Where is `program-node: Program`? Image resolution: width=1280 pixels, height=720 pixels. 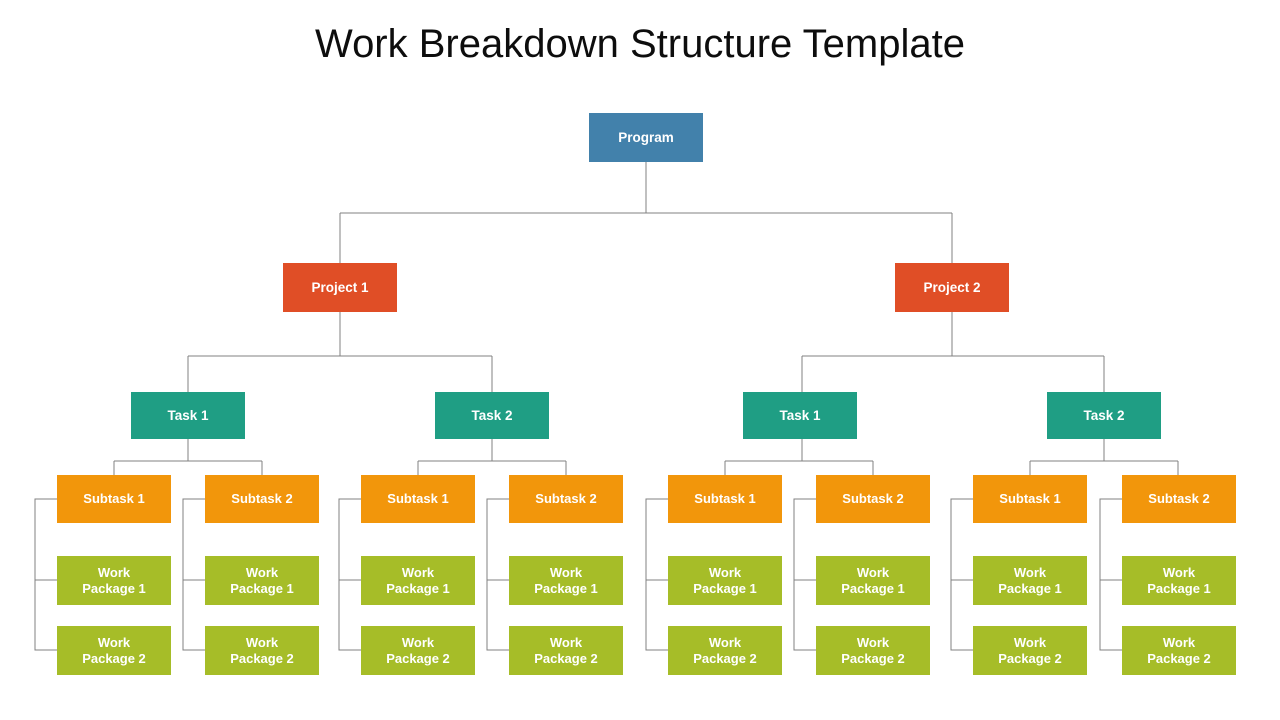 program-node: Program is located at coordinates (646, 137).